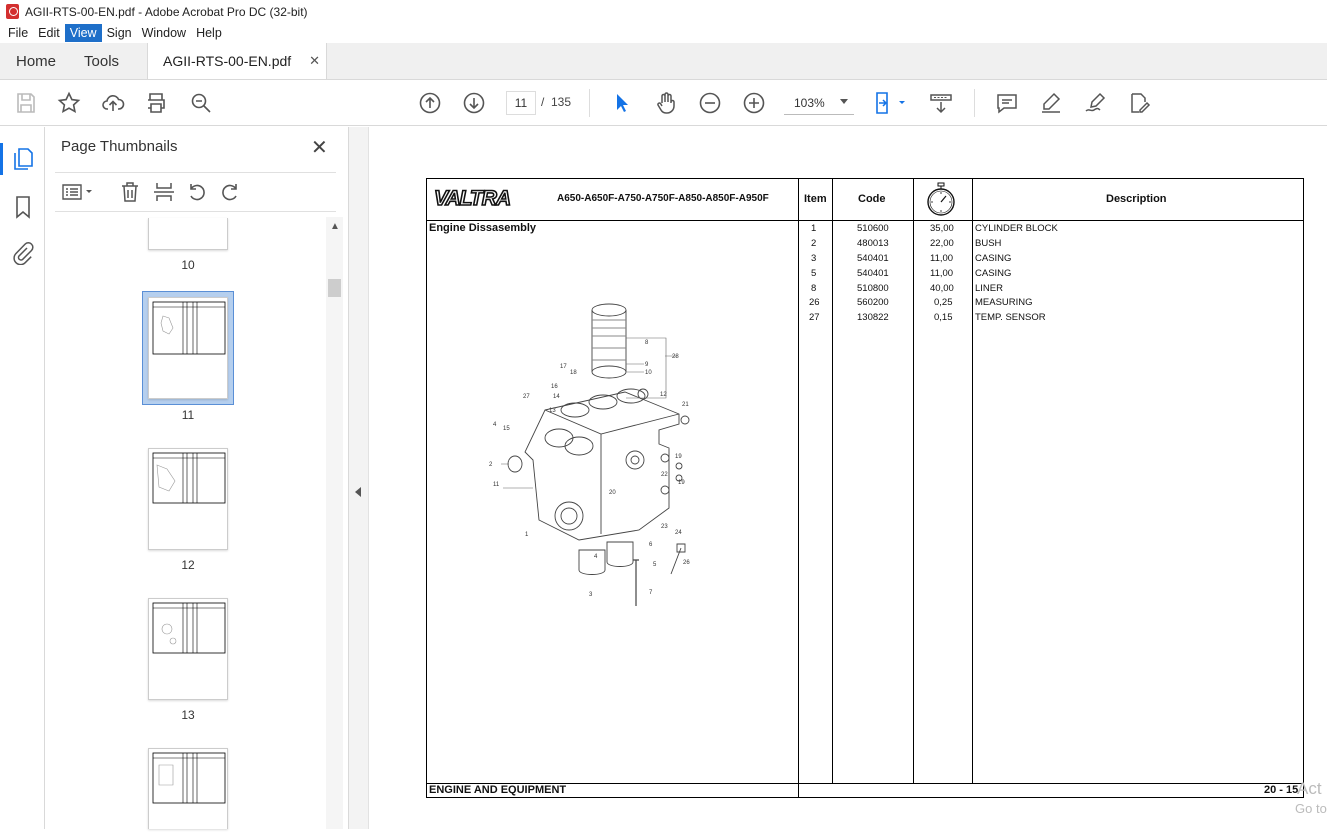 This screenshot has width=1327, height=835. Describe the element at coordinates (164, 33) in the screenshot. I see `menu-window: Window` at that location.